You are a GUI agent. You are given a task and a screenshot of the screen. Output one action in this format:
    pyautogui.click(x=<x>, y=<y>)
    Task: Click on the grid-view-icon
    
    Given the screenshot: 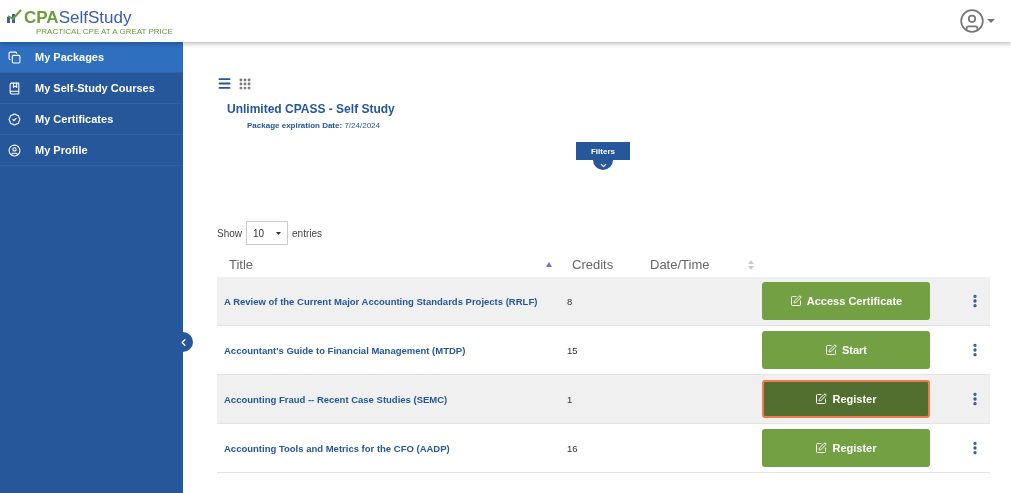 What is the action you would take?
    pyautogui.click(x=245, y=83)
    